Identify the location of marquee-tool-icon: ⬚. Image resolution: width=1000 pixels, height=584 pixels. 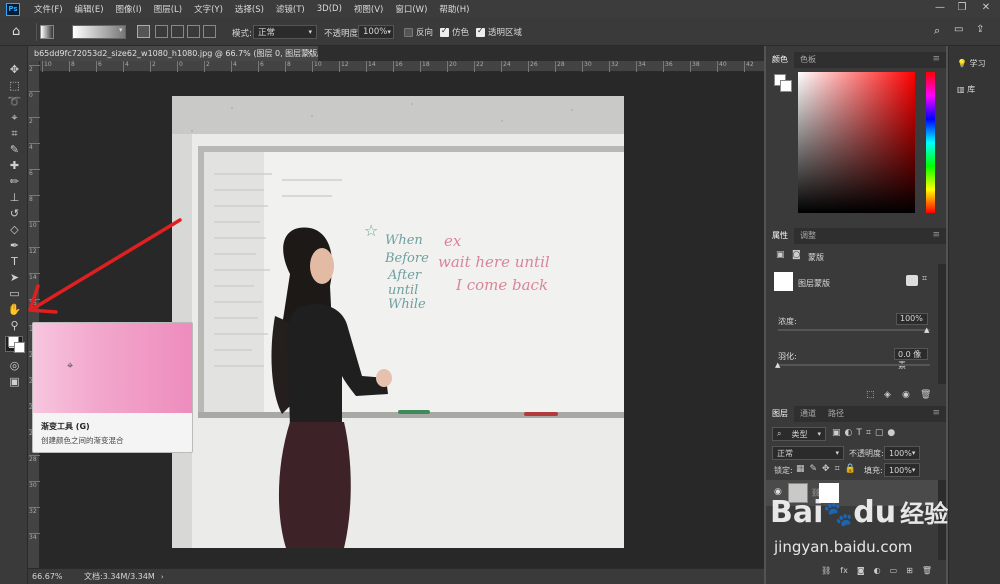
(14, 85).